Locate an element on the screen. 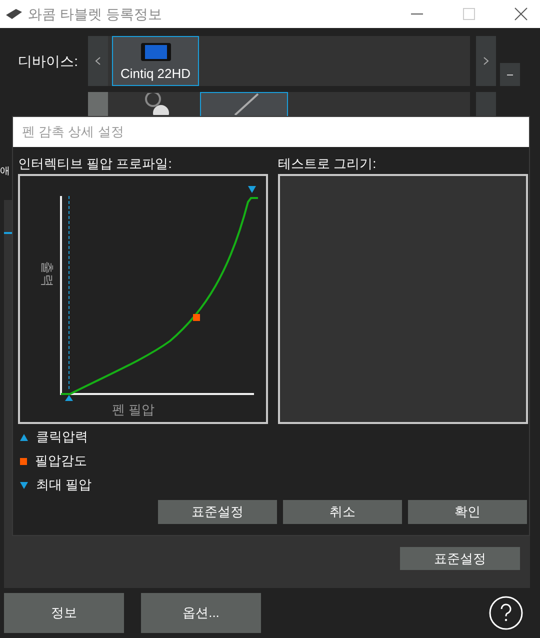 This screenshot has height=638, width=540. dialog-button: 표준설정 is located at coordinates (217, 512).